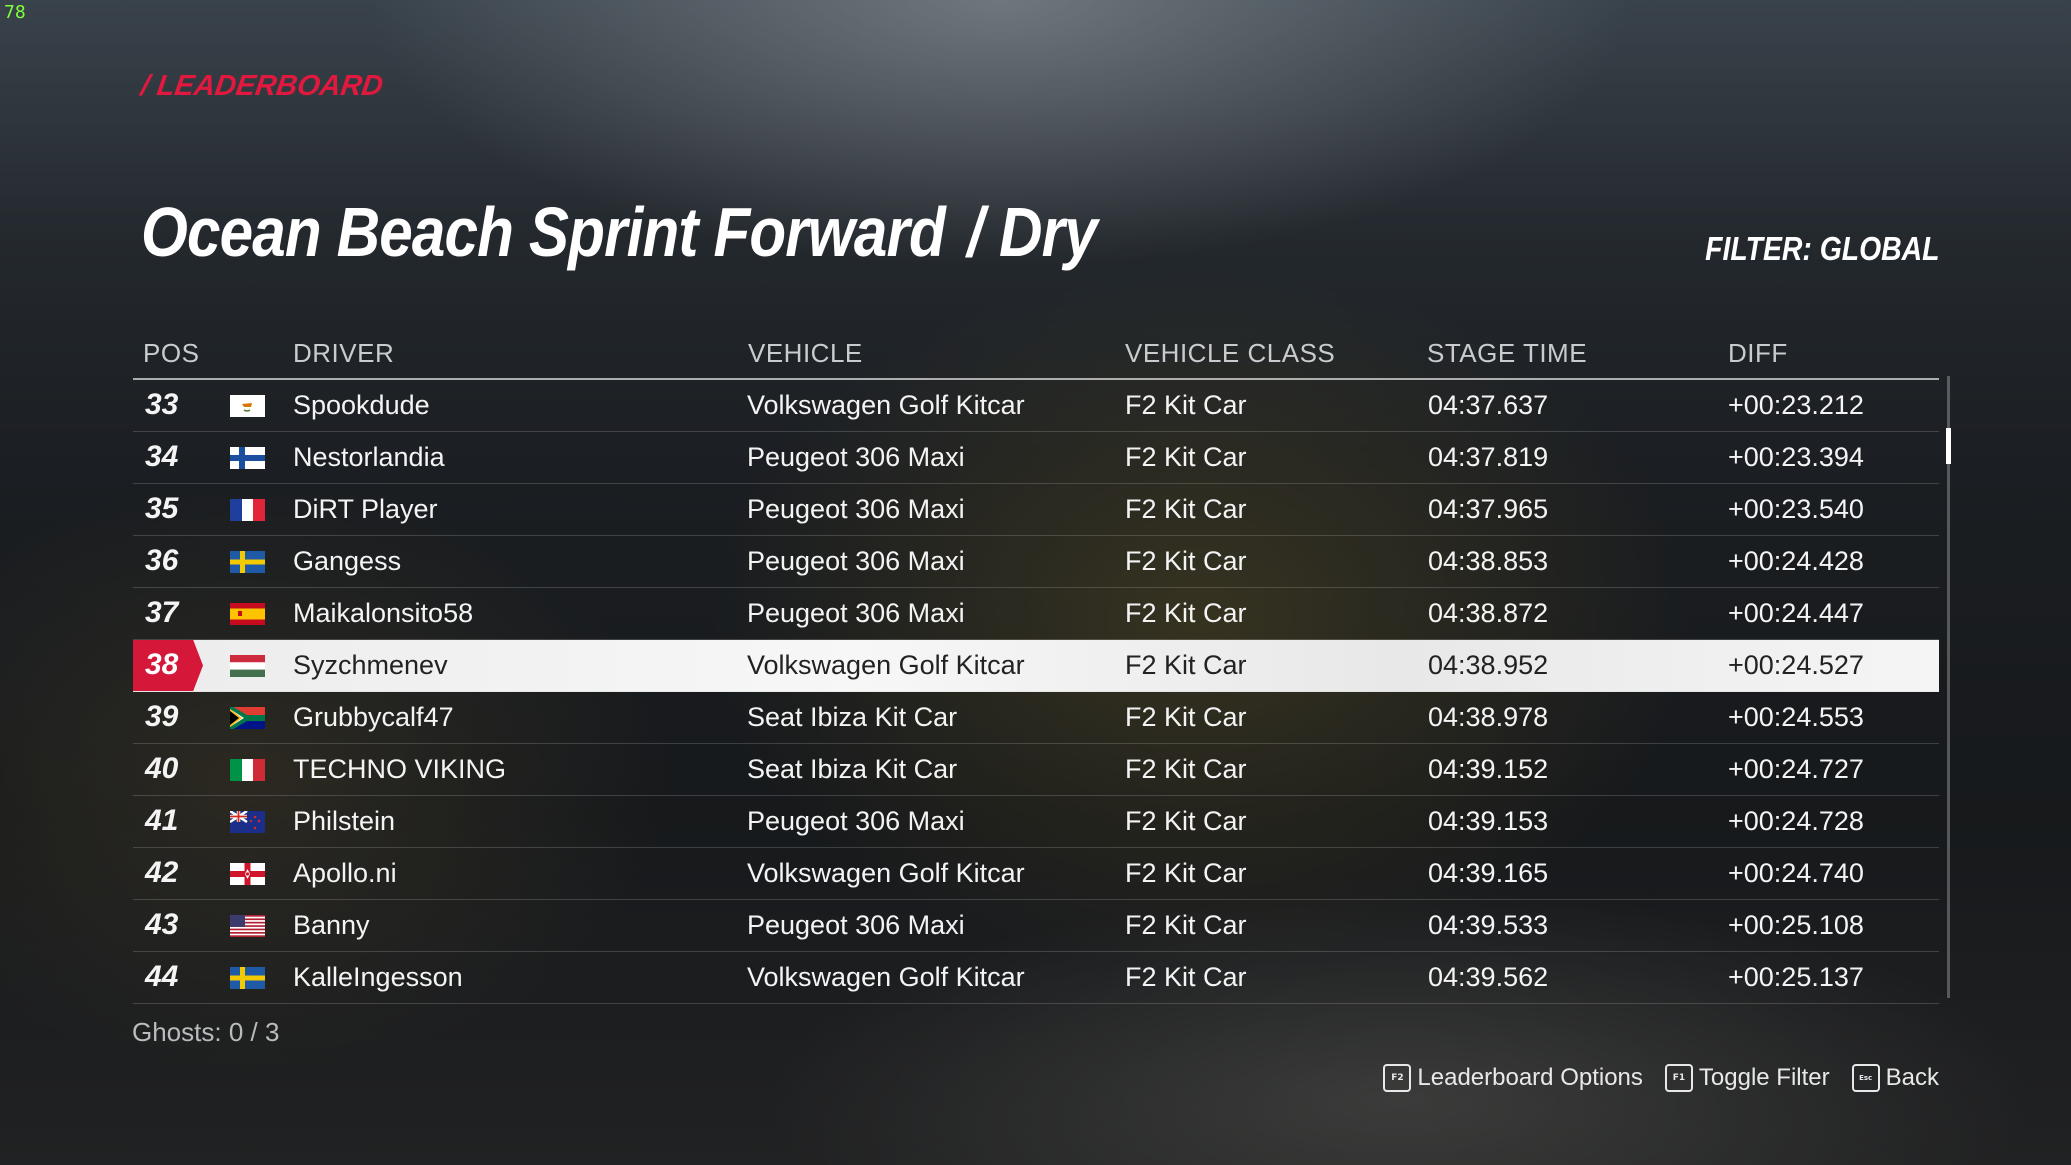 The height and width of the screenshot is (1165, 2071). What do you see at coordinates (162, 508) in the screenshot?
I see `row-position: 35` at bounding box center [162, 508].